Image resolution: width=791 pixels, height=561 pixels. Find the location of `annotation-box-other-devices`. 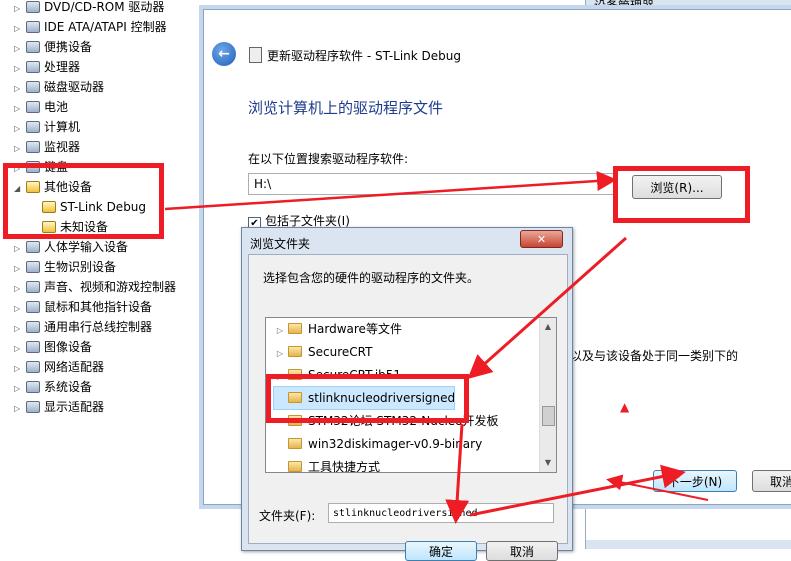

annotation-box-other-devices is located at coordinates (83, 201).